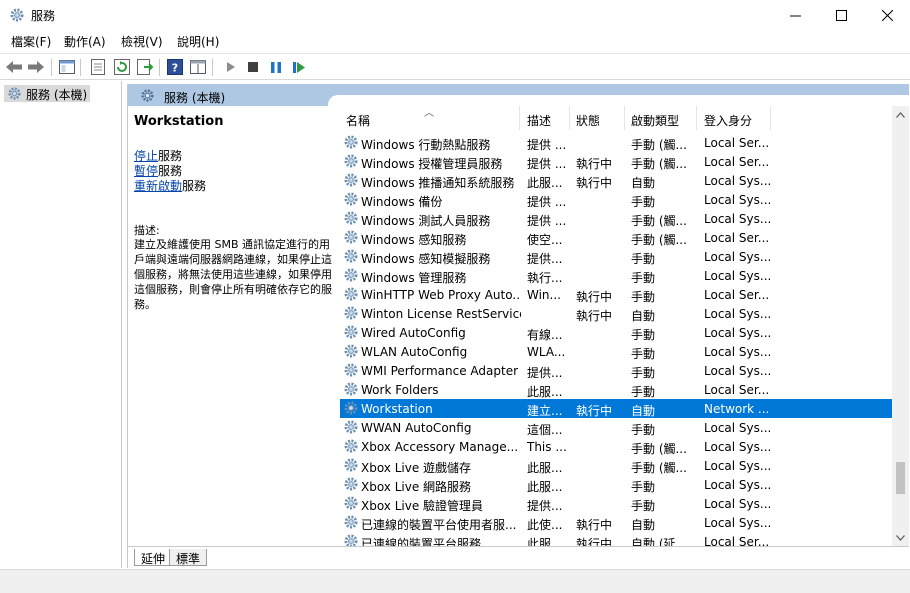  Describe the element at coordinates (402, 202) in the screenshot. I see `service-name: Windows 備份` at that location.